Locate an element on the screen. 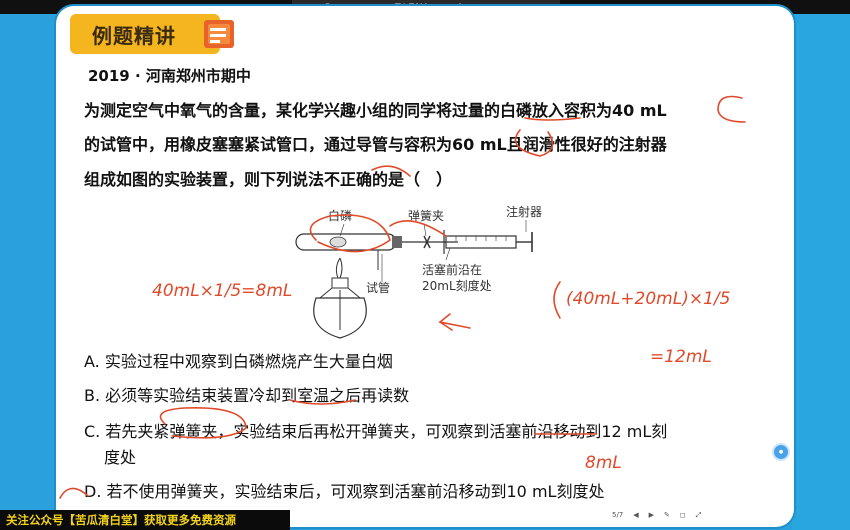 The image size is (850, 530). expand-icon: ⤢ is located at coordinates (699, 515).